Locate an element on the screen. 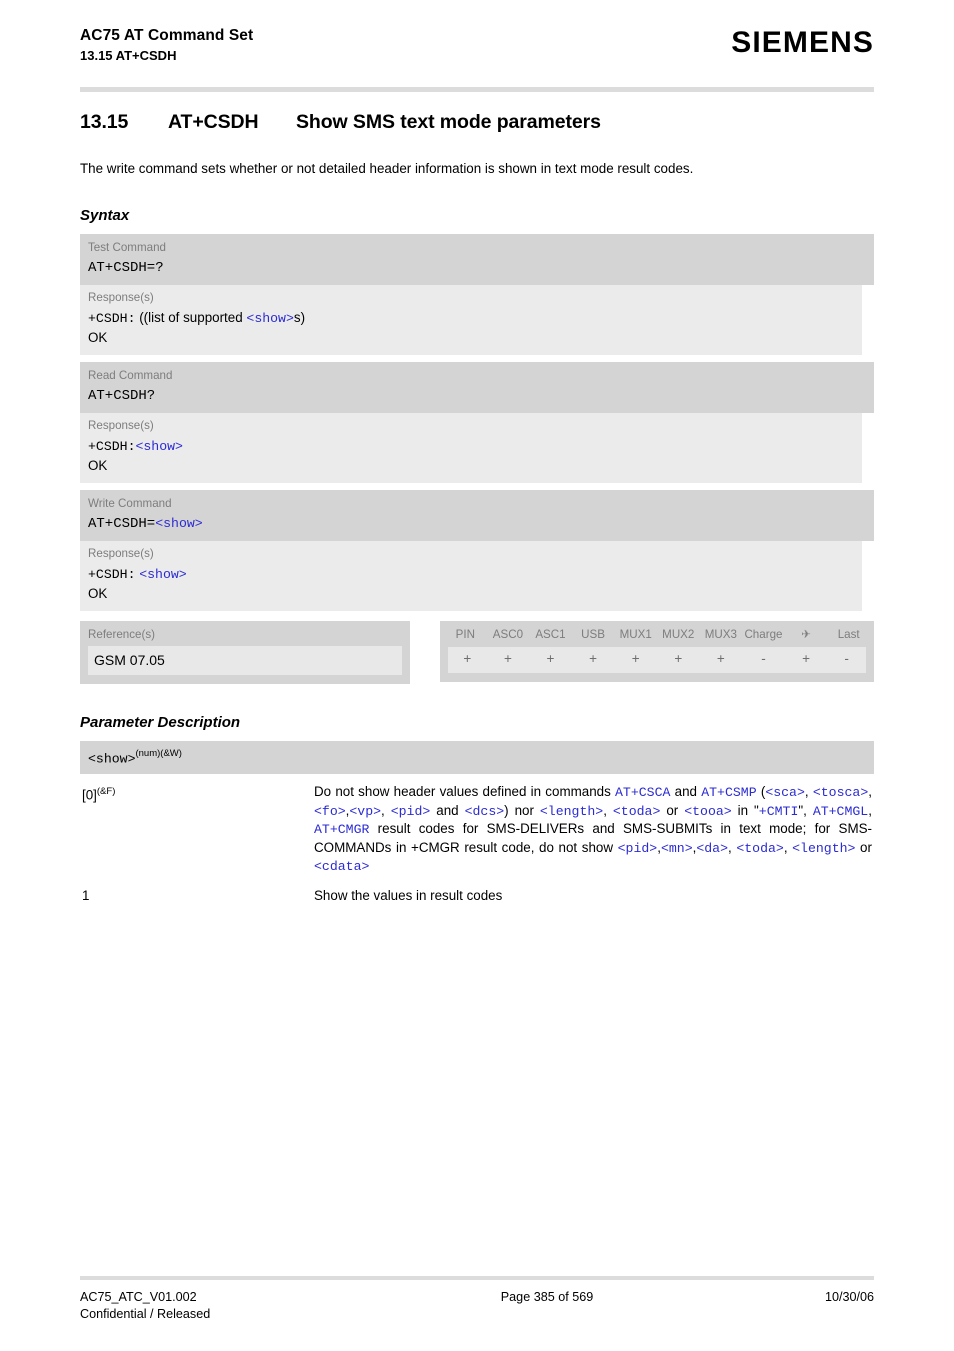 The image size is (954, 1351). parameter-text: ) nor is located at coordinates (522, 810).